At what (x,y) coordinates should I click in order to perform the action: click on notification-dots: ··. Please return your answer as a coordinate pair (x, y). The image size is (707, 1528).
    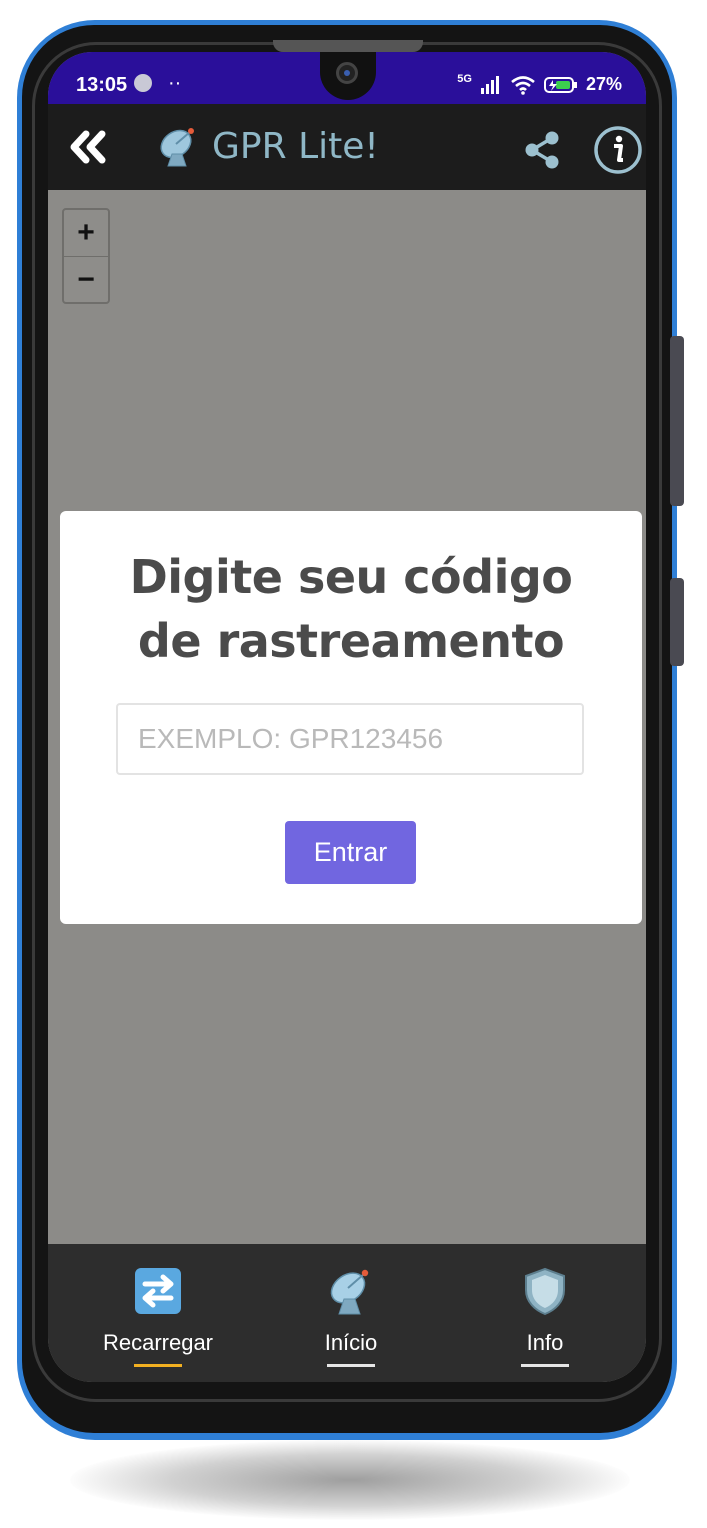
    Looking at the image, I should click on (175, 83).